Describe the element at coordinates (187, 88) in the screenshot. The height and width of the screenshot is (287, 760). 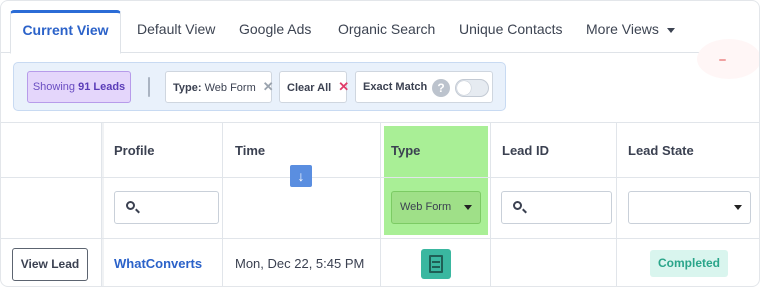
I see `type-filter-key: Type:` at that location.